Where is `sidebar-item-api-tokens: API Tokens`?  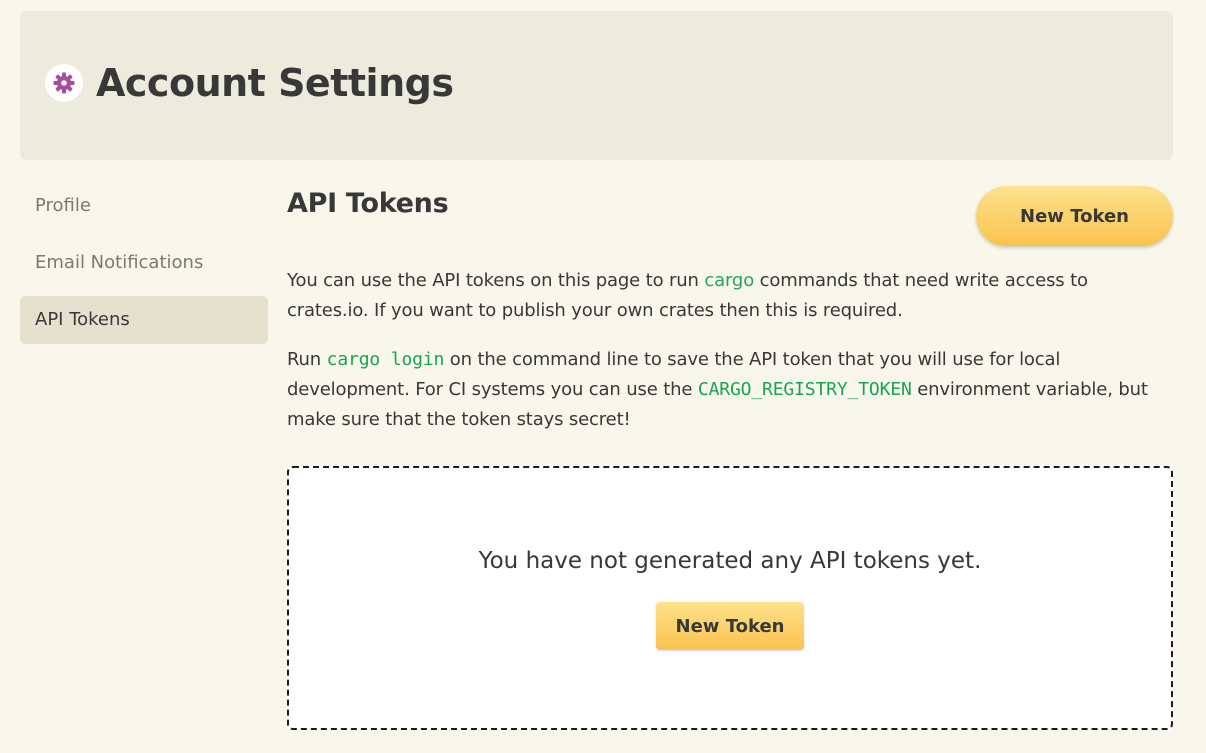
sidebar-item-api-tokens: API Tokens is located at coordinates (144, 320).